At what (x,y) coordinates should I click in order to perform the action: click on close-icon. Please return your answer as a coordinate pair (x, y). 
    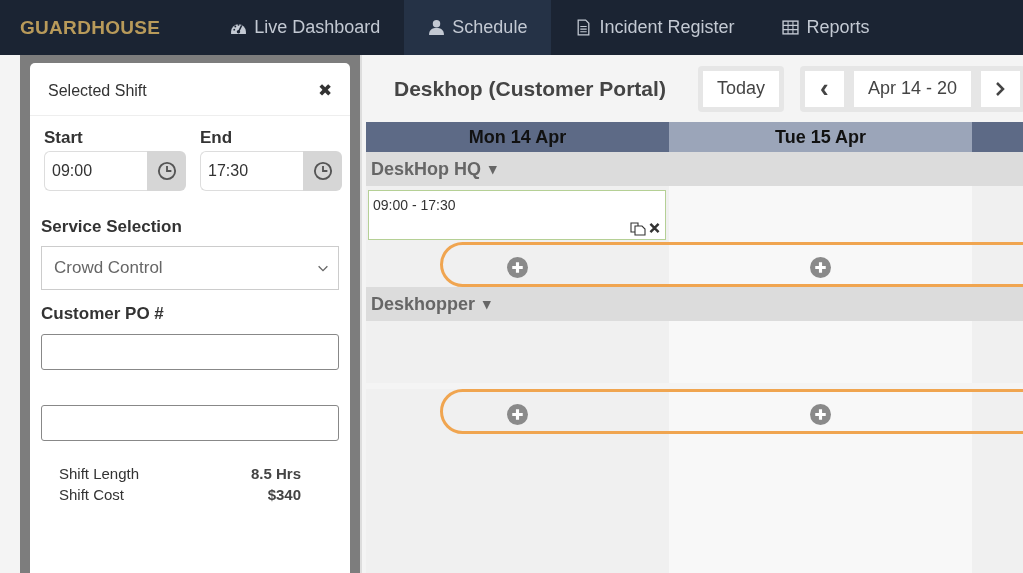
    Looking at the image, I should click on (654, 228).